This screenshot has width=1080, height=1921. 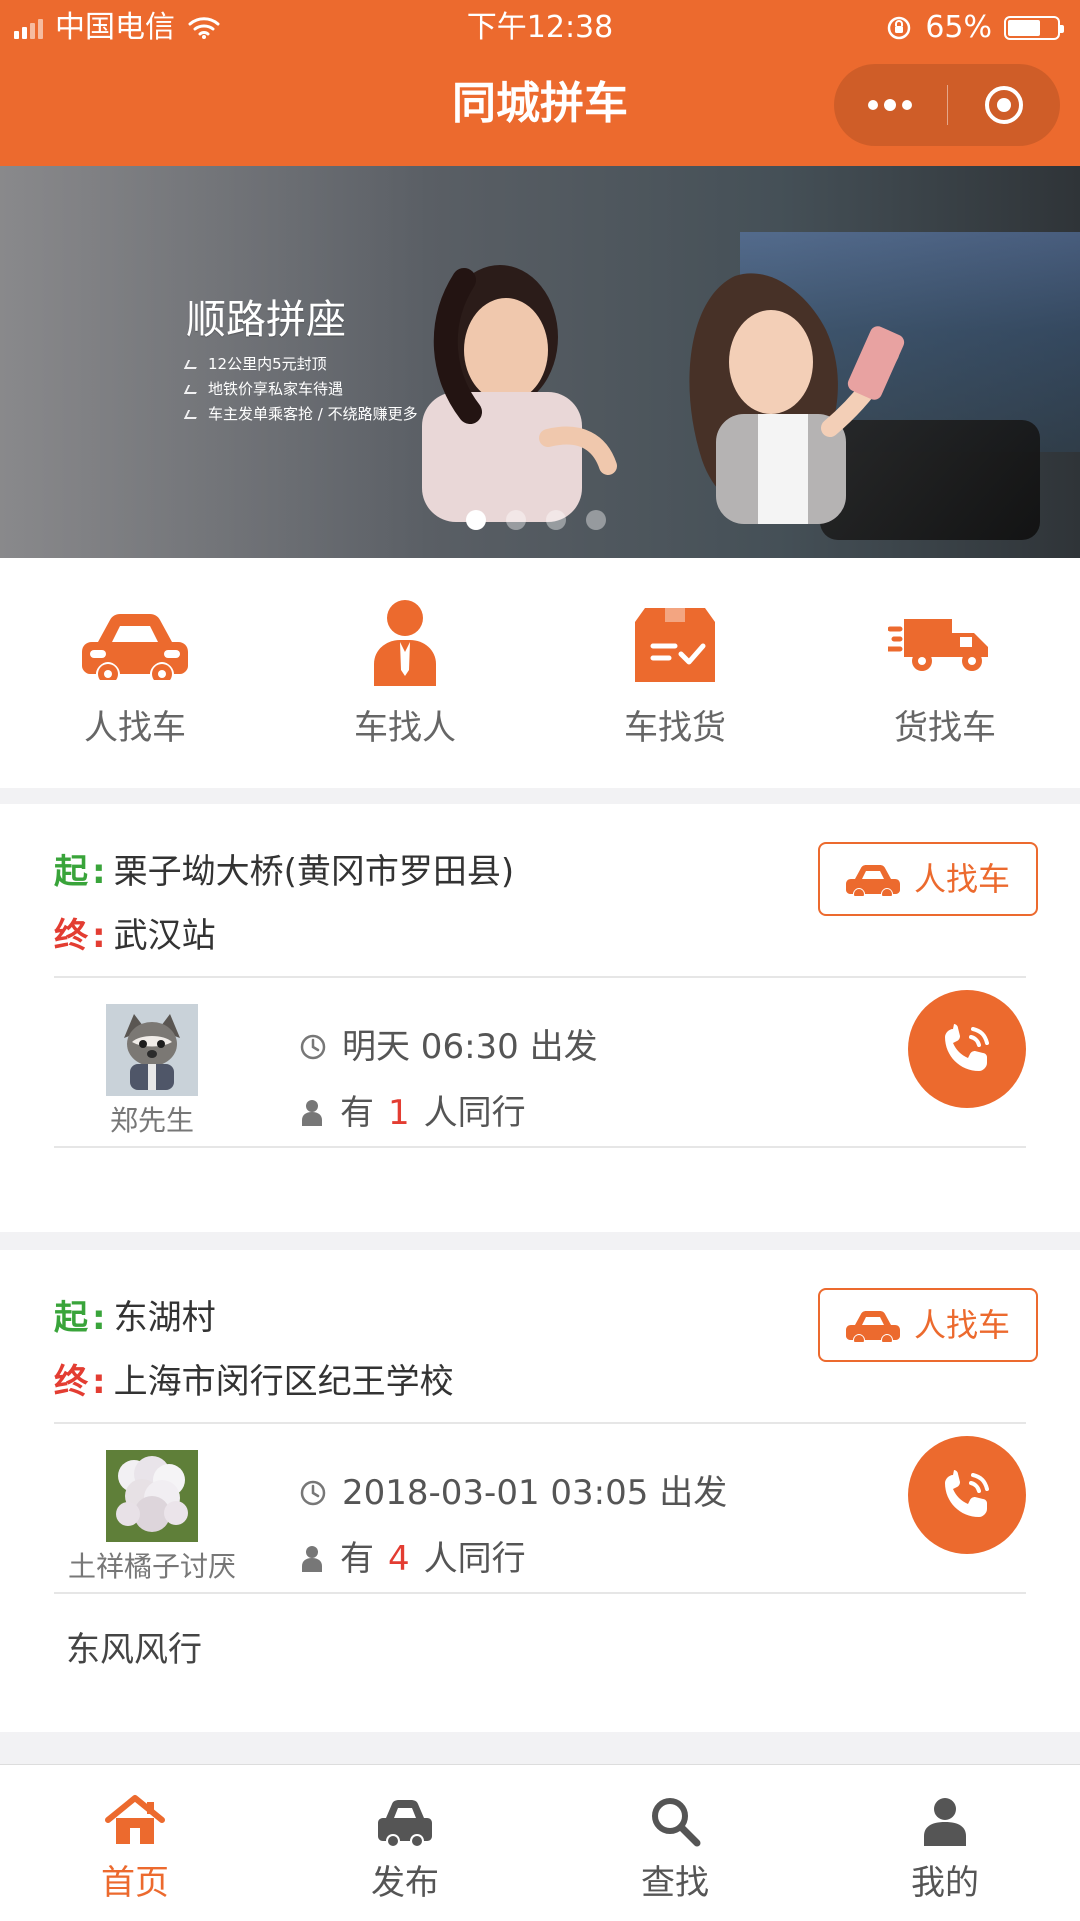 I want to click on status-right: 65%, so click(x=974, y=28).